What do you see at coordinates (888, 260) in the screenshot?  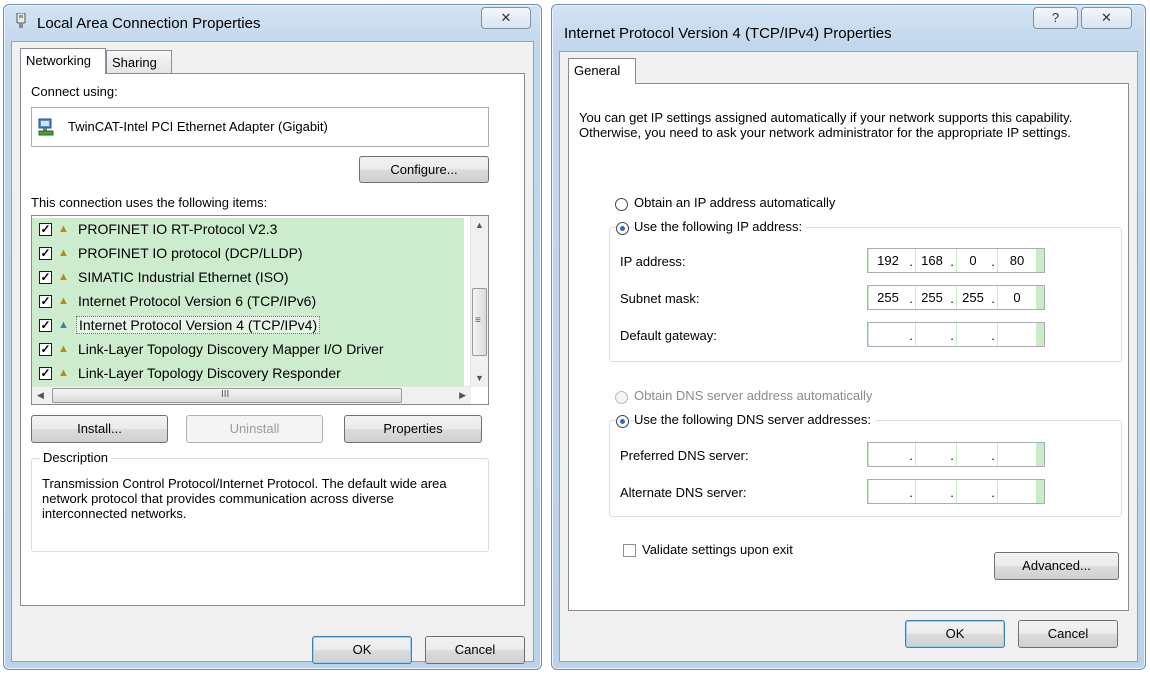 I see `ip-octet: 192` at bounding box center [888, 260].